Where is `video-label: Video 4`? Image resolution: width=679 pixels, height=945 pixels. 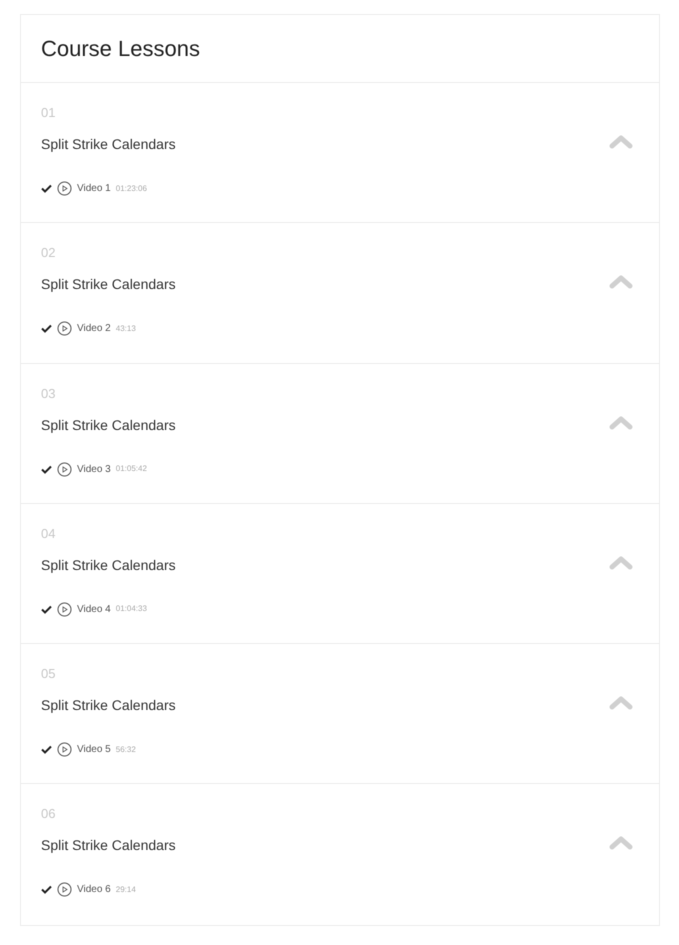 video-label: Video 4 is located at coordinates (94, 609).